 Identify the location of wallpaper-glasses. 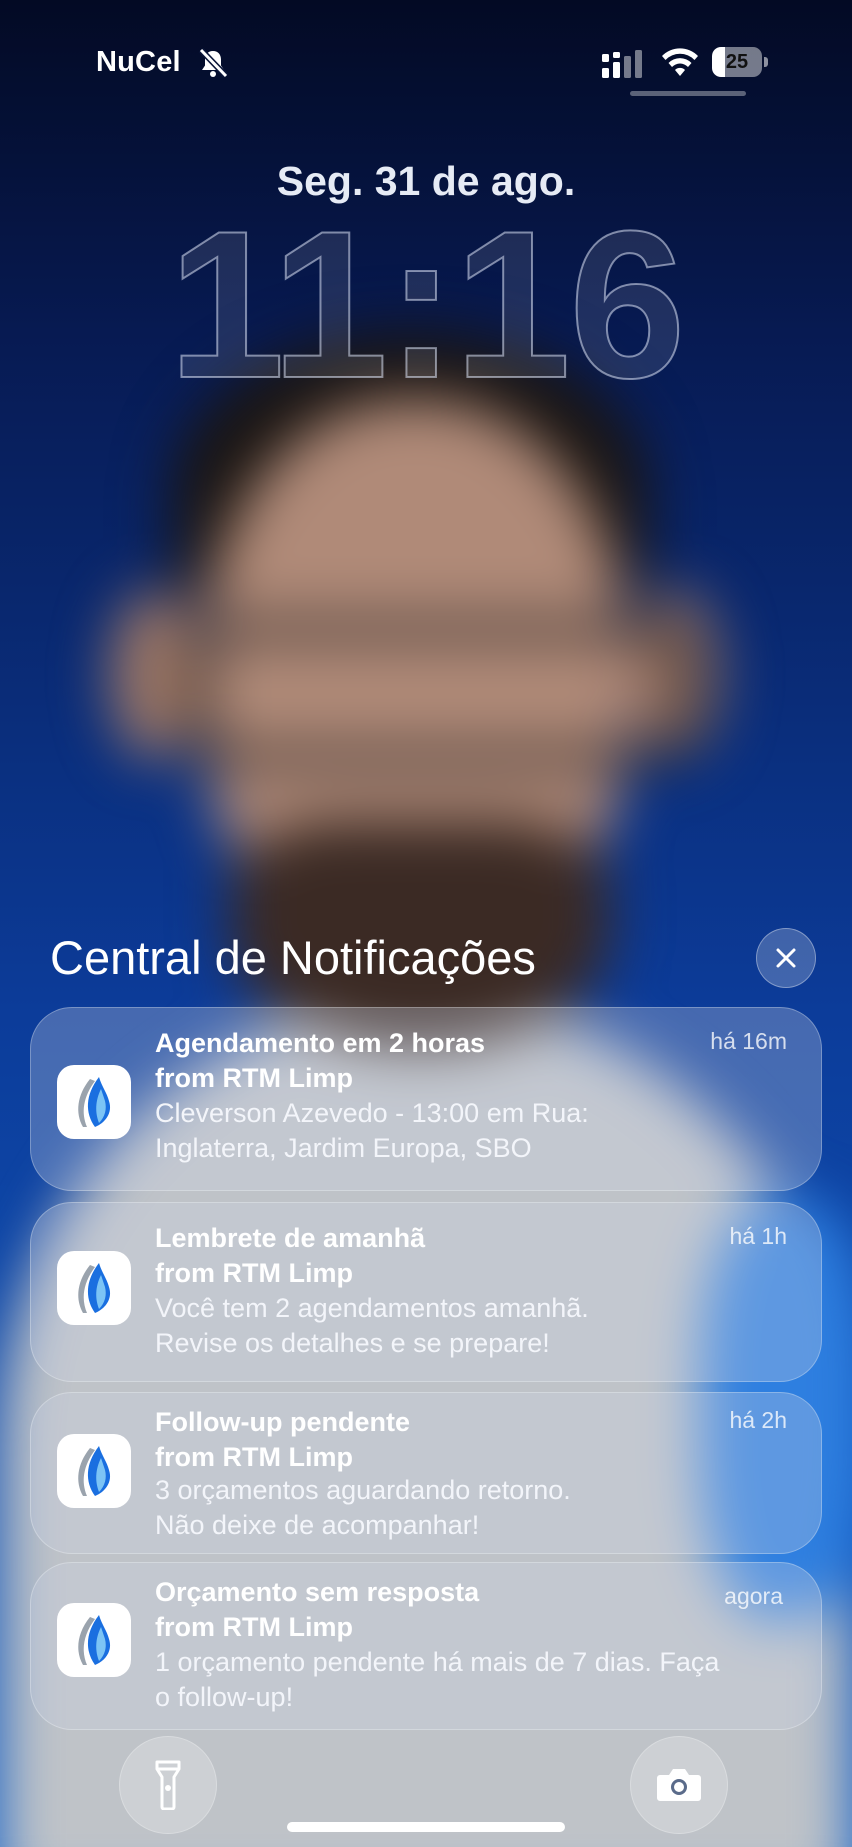
(443, 693).